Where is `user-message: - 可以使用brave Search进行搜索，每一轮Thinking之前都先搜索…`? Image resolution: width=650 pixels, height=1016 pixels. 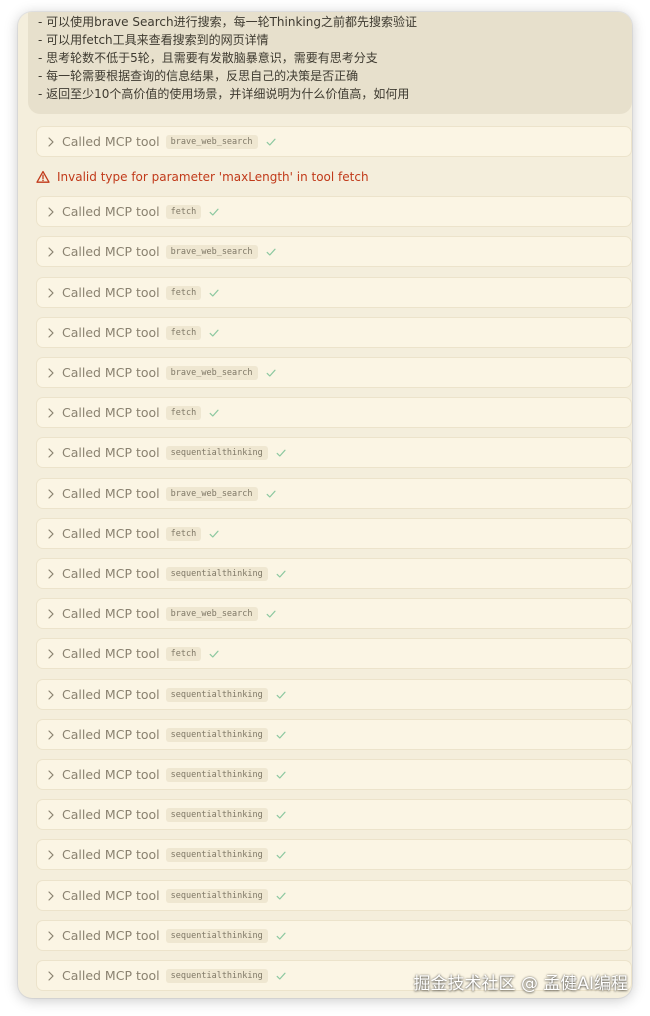
user-message: - 可以使用brave Search进行搜索，每一轮Thinking之前都先搜索… is located at coordinates (330, 63).